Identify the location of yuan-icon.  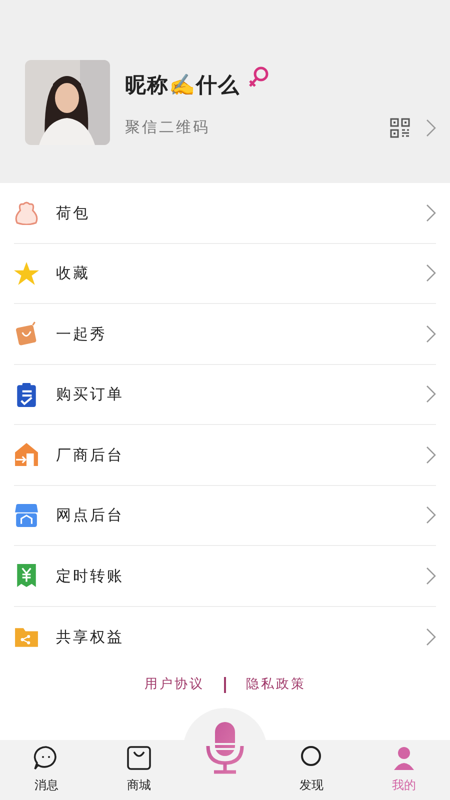
(26, 575).